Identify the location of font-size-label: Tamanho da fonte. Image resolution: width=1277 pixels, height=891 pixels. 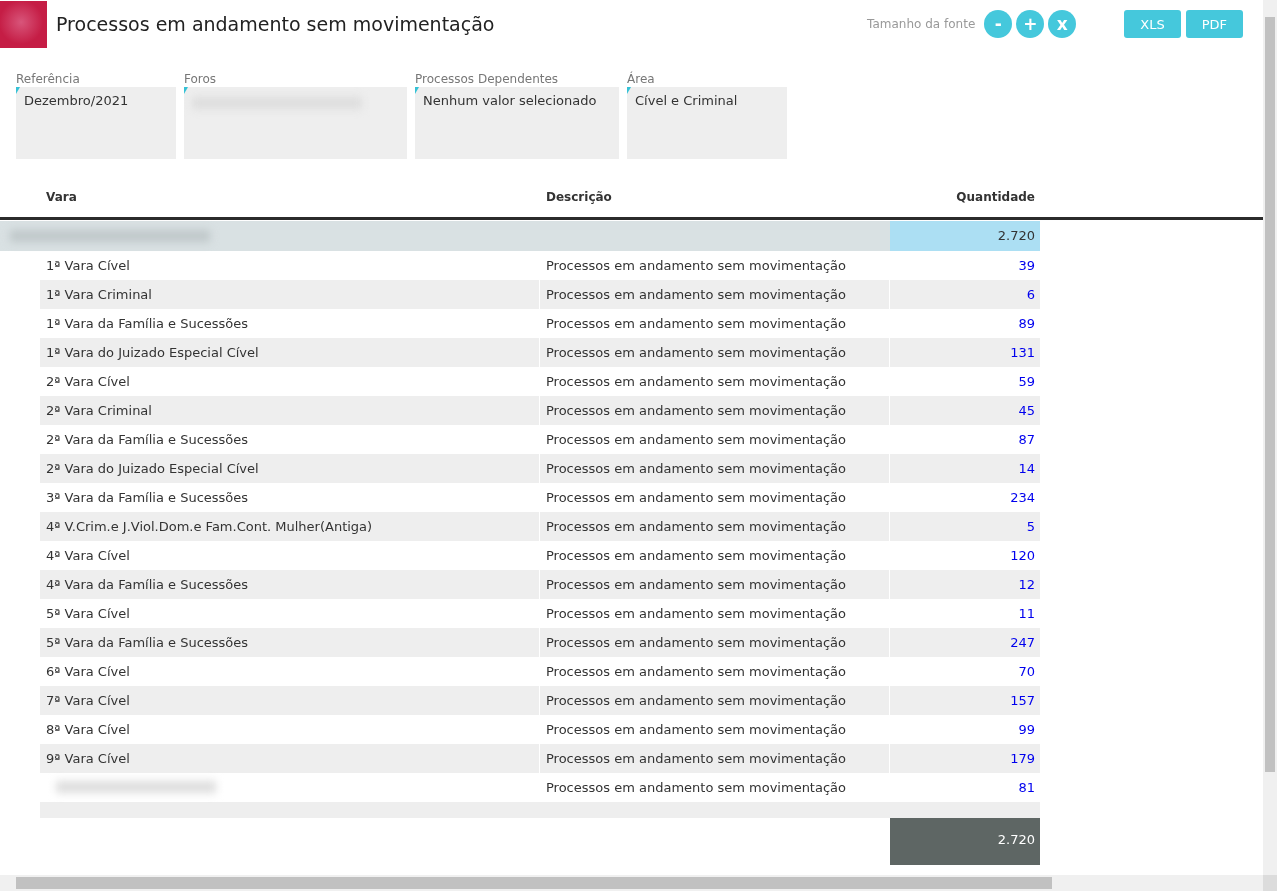
(921, 24).